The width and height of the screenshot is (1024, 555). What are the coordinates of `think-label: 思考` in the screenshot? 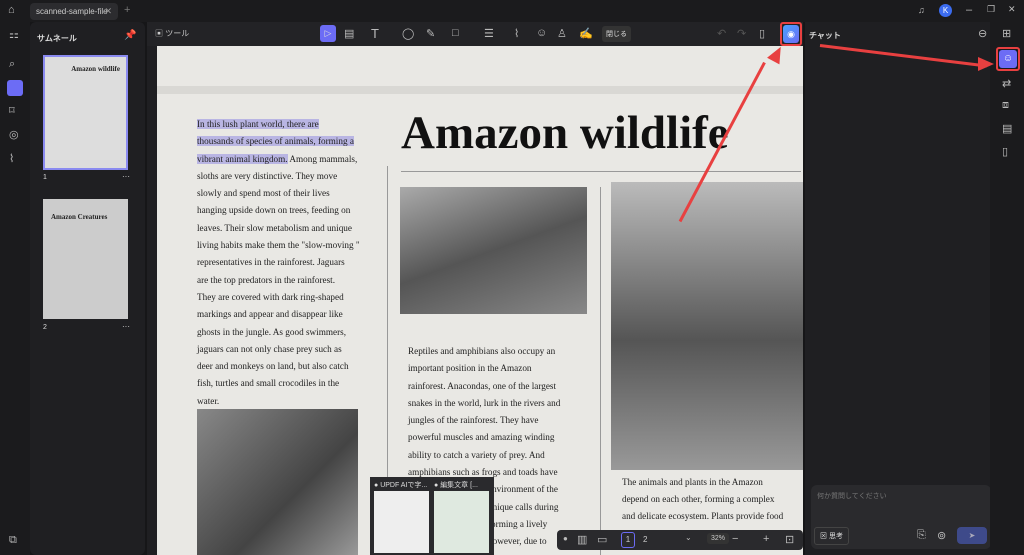 It's located at (835, 536).